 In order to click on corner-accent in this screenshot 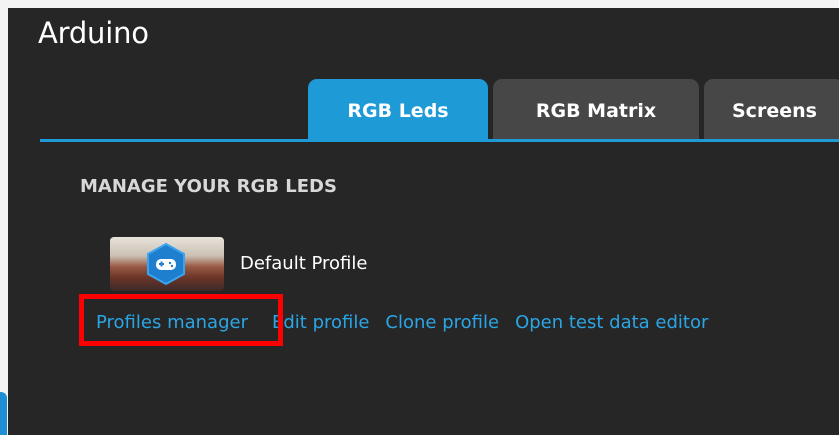, I will do `click(3, 413)`.